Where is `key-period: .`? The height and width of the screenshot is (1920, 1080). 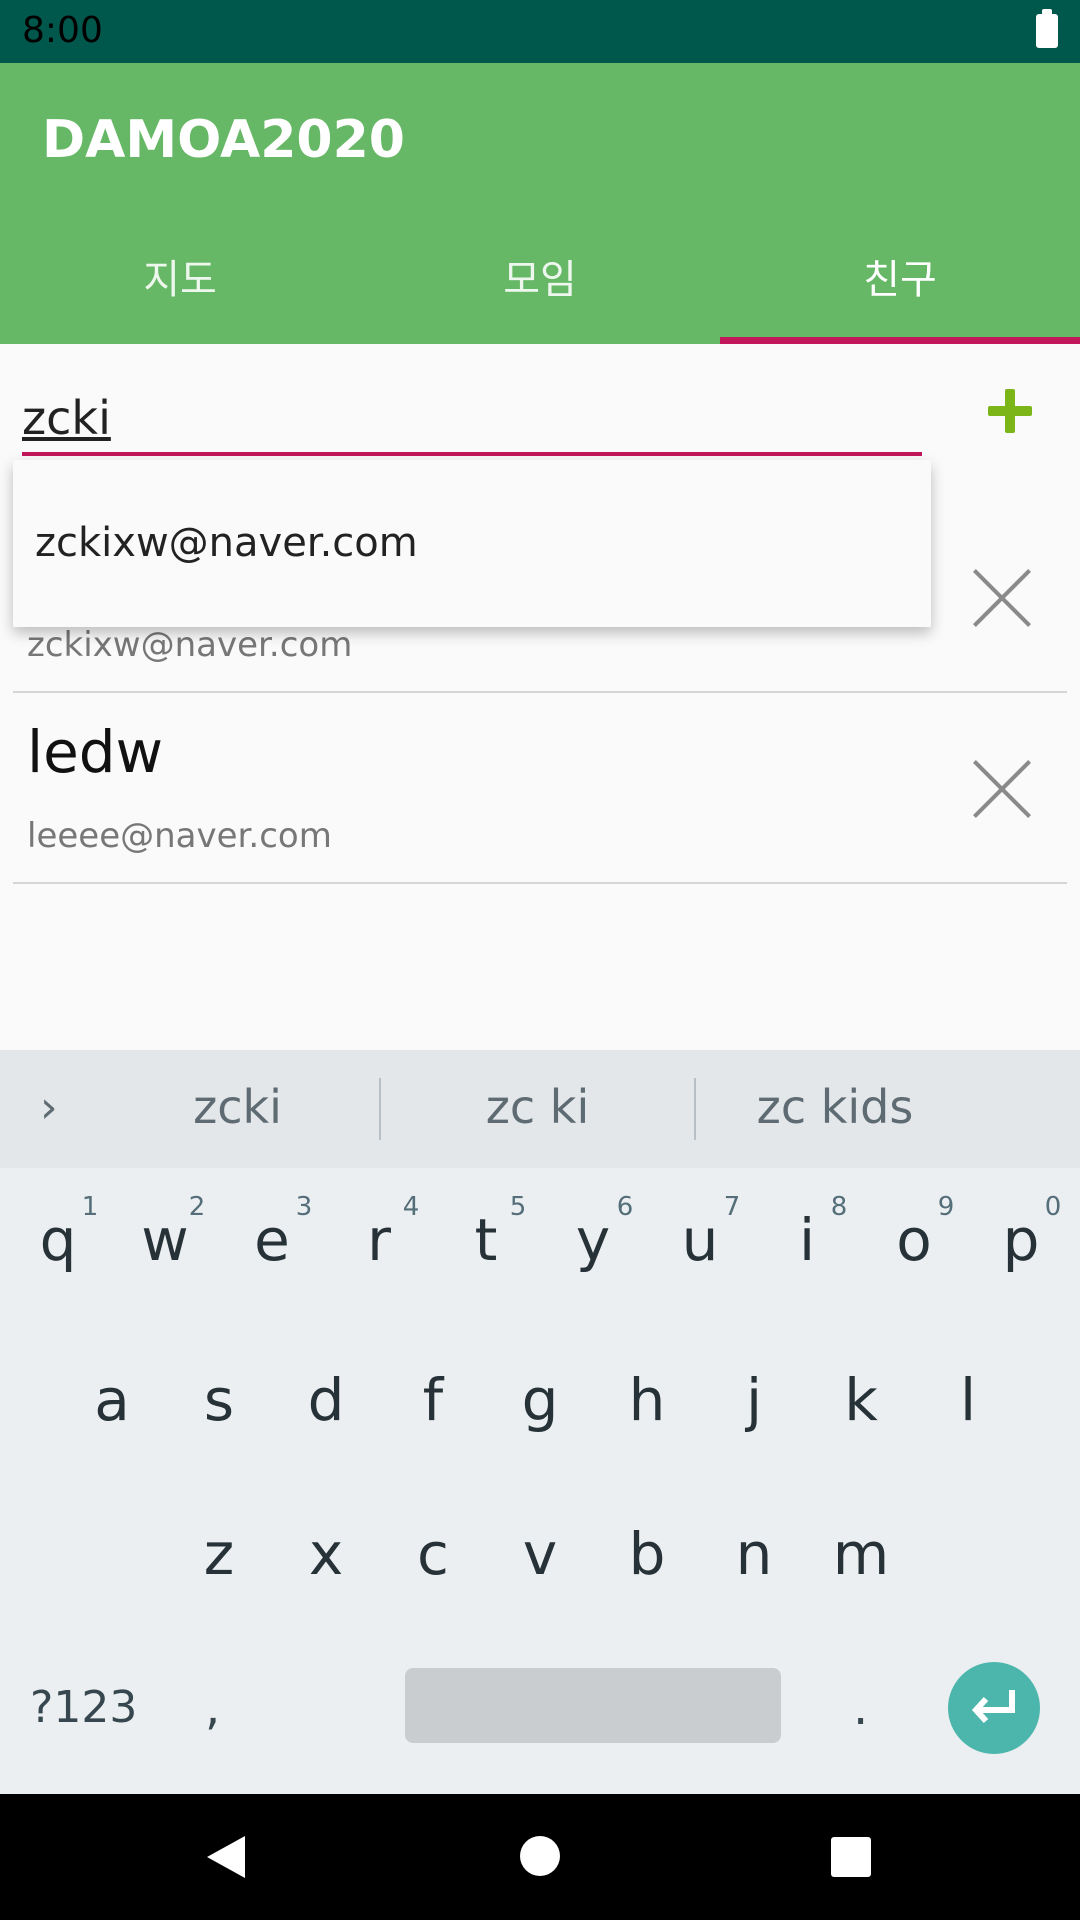
key-period: . is located at coordinates (860, 1708).